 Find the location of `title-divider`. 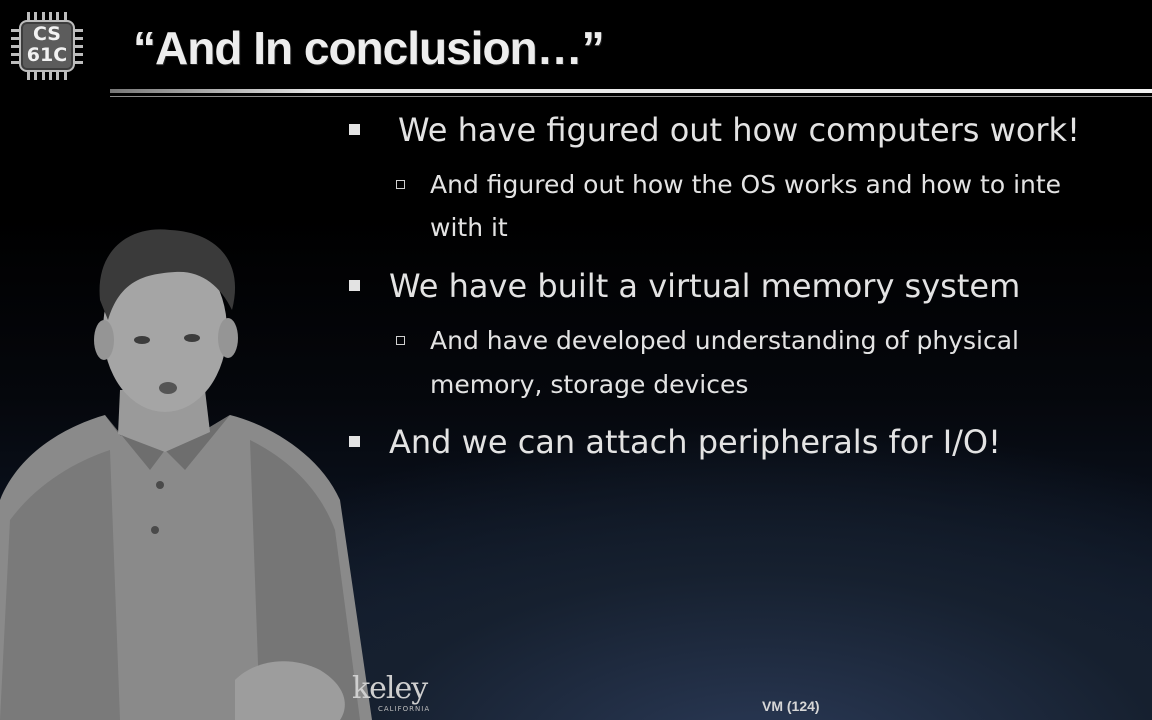

title-divider is located at coordinates (631, 91).